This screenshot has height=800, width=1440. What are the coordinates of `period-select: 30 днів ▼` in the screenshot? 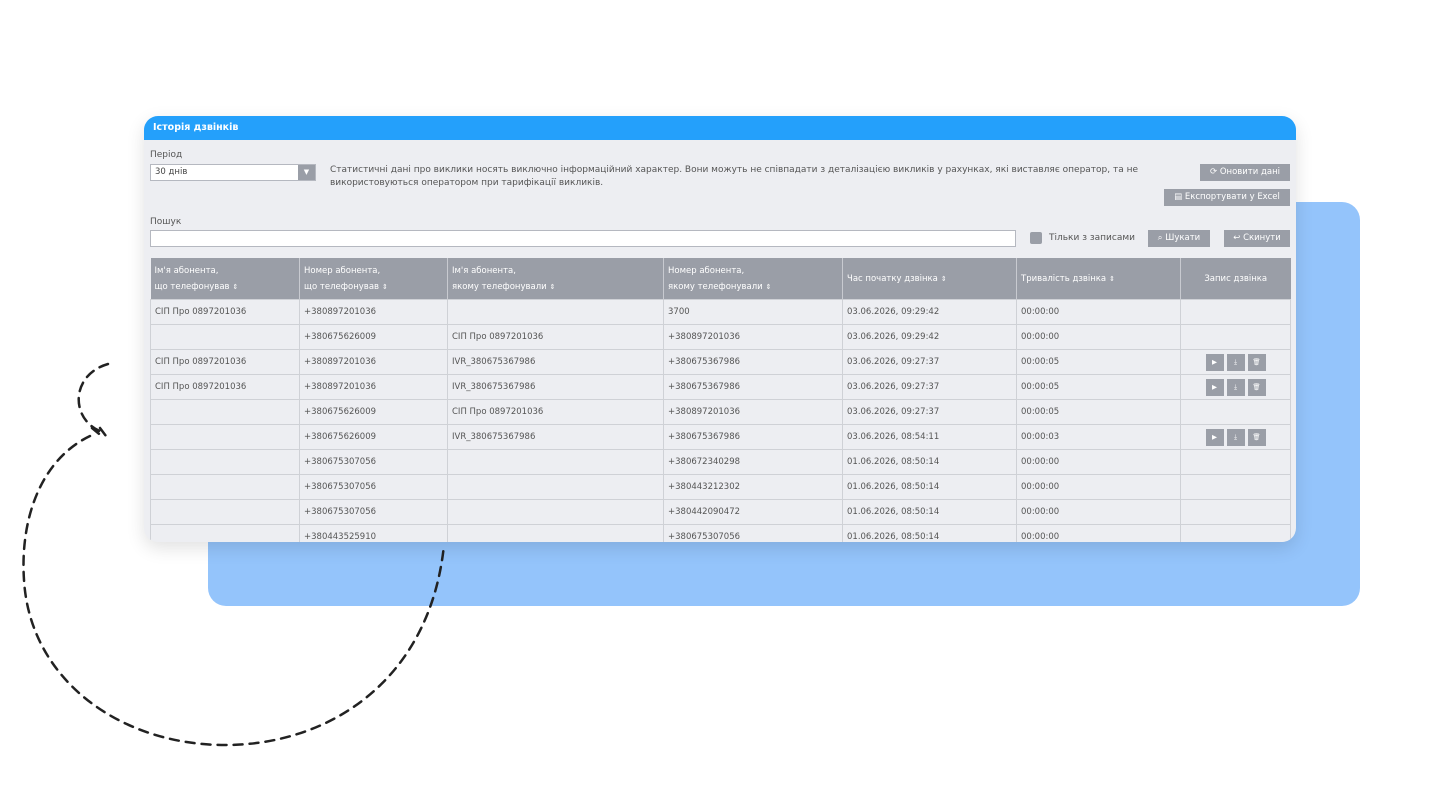 It's located at (233, 172).